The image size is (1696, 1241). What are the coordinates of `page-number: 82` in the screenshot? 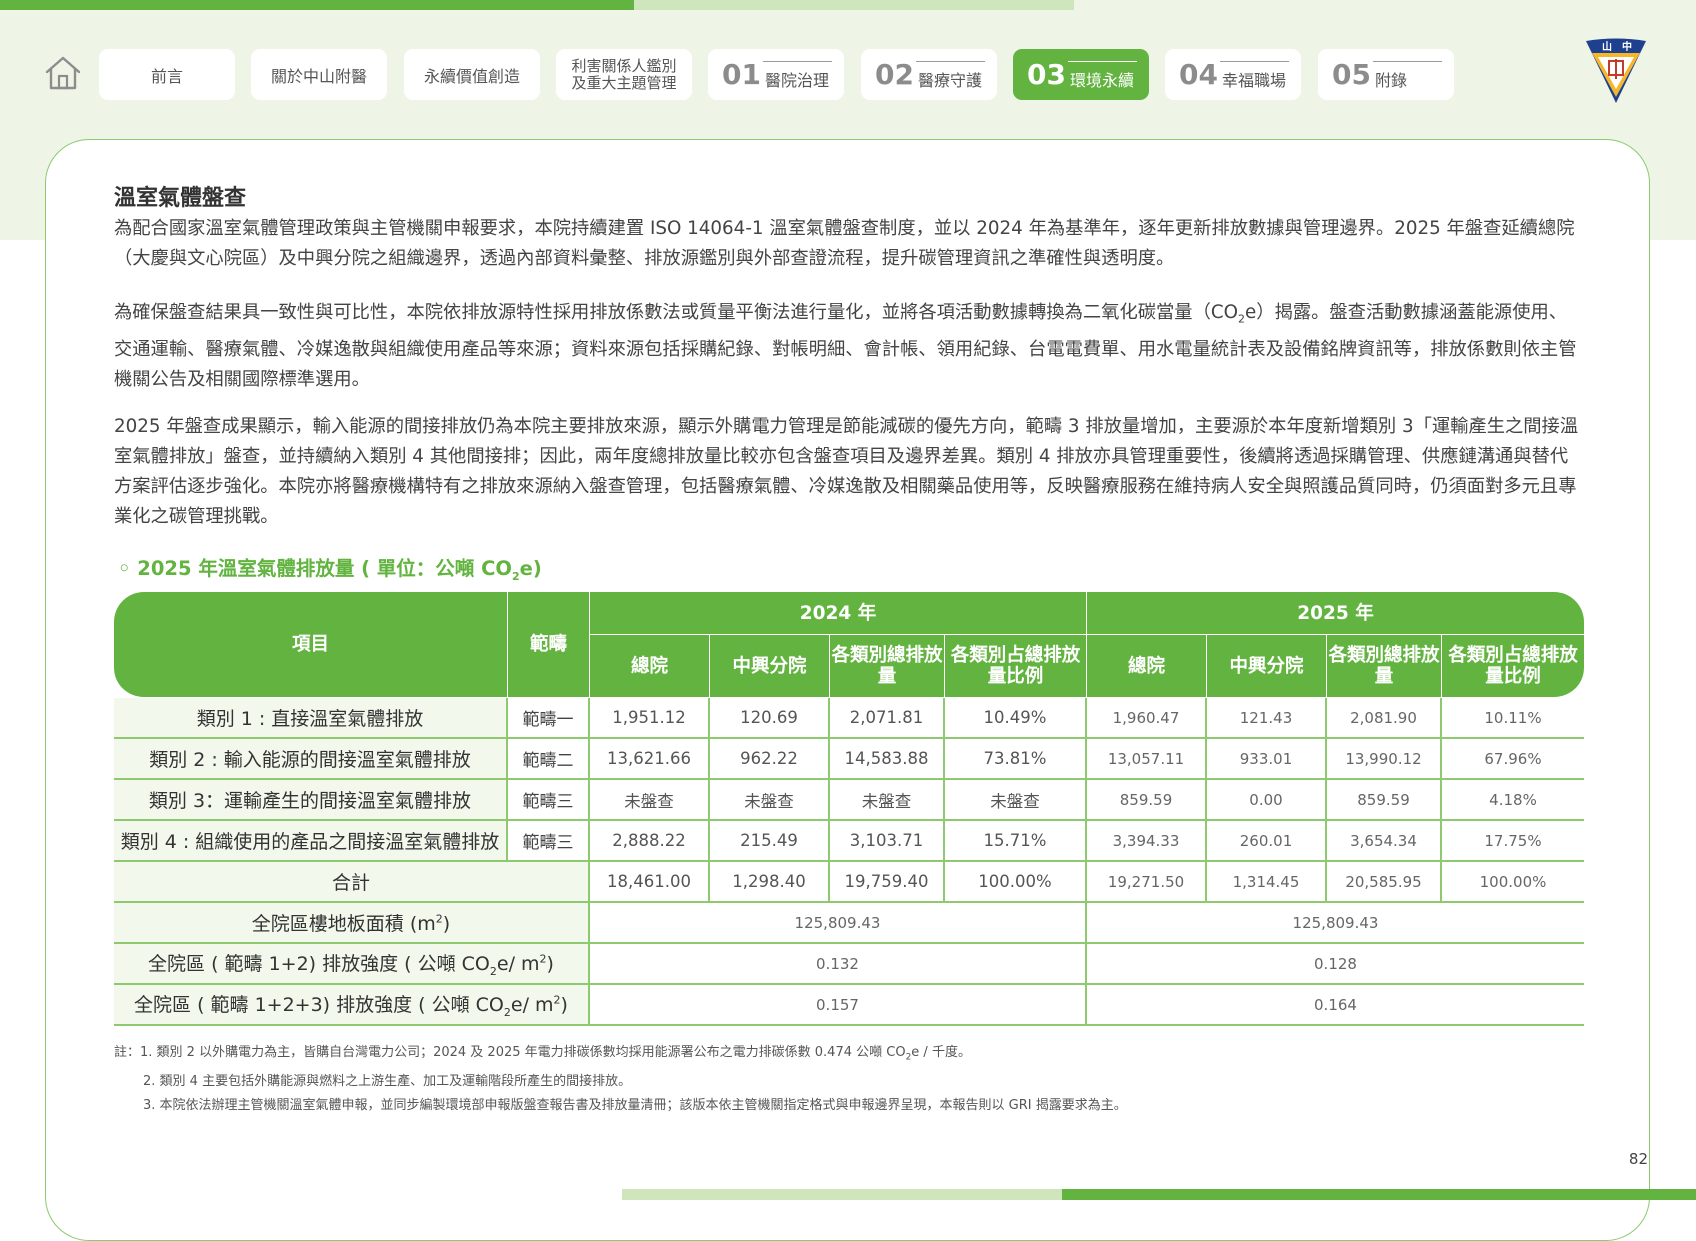 It's located at (1638, 1159).